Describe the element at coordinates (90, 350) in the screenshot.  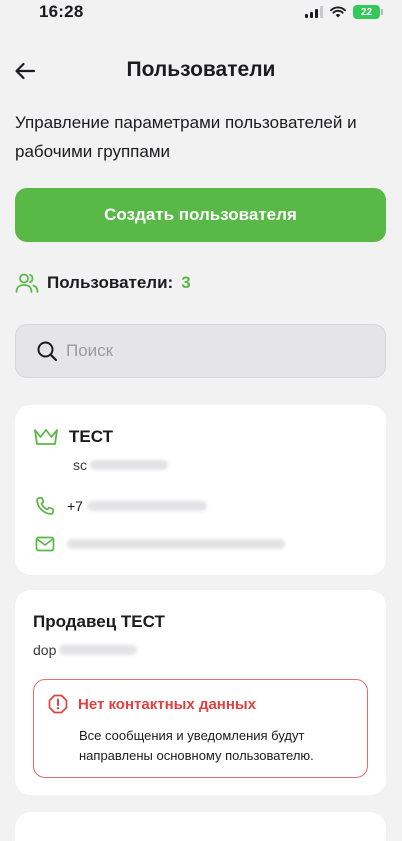
I see `search-placeholder: Поиск` at that location.